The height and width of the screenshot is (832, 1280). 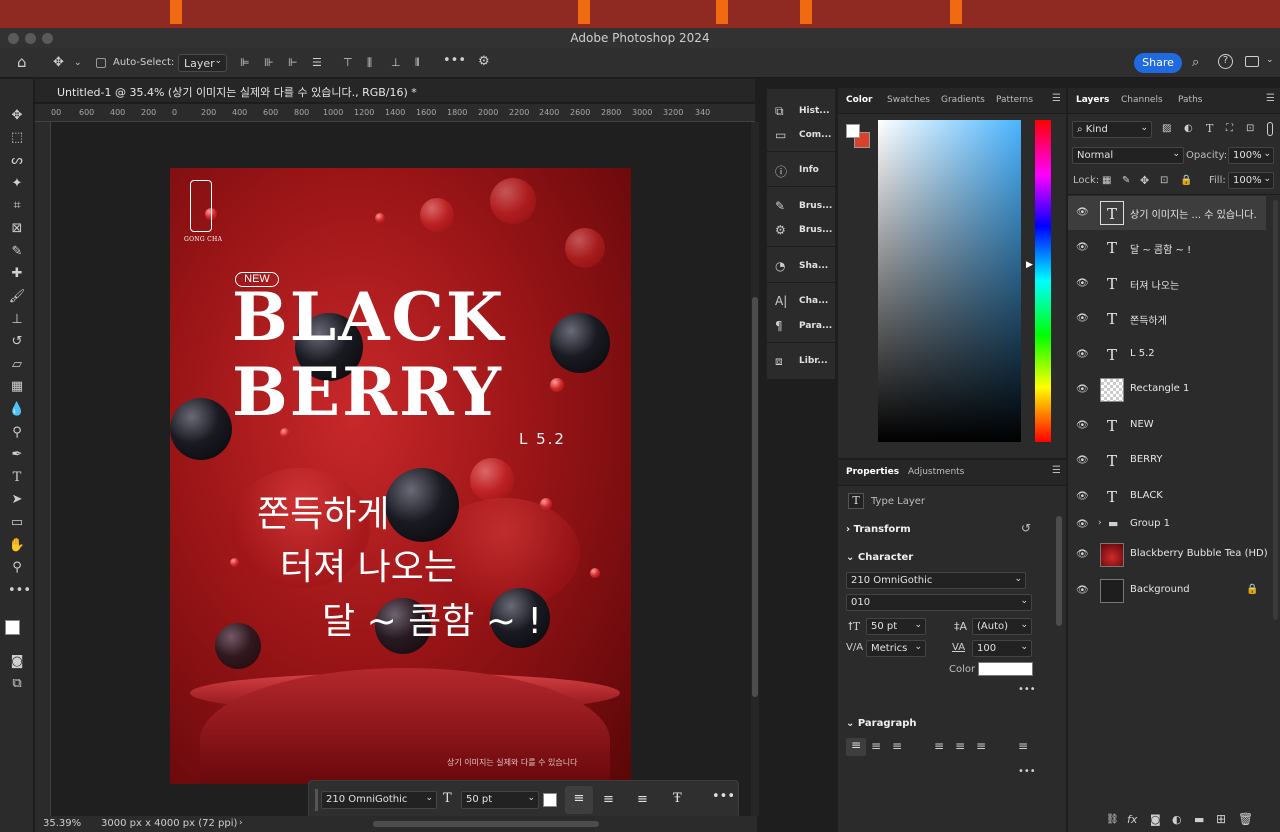 What do you see at coordinates (878, 529) in the screenshot?
I see `transform-section: › Transform` at bounding box center [878, 529].